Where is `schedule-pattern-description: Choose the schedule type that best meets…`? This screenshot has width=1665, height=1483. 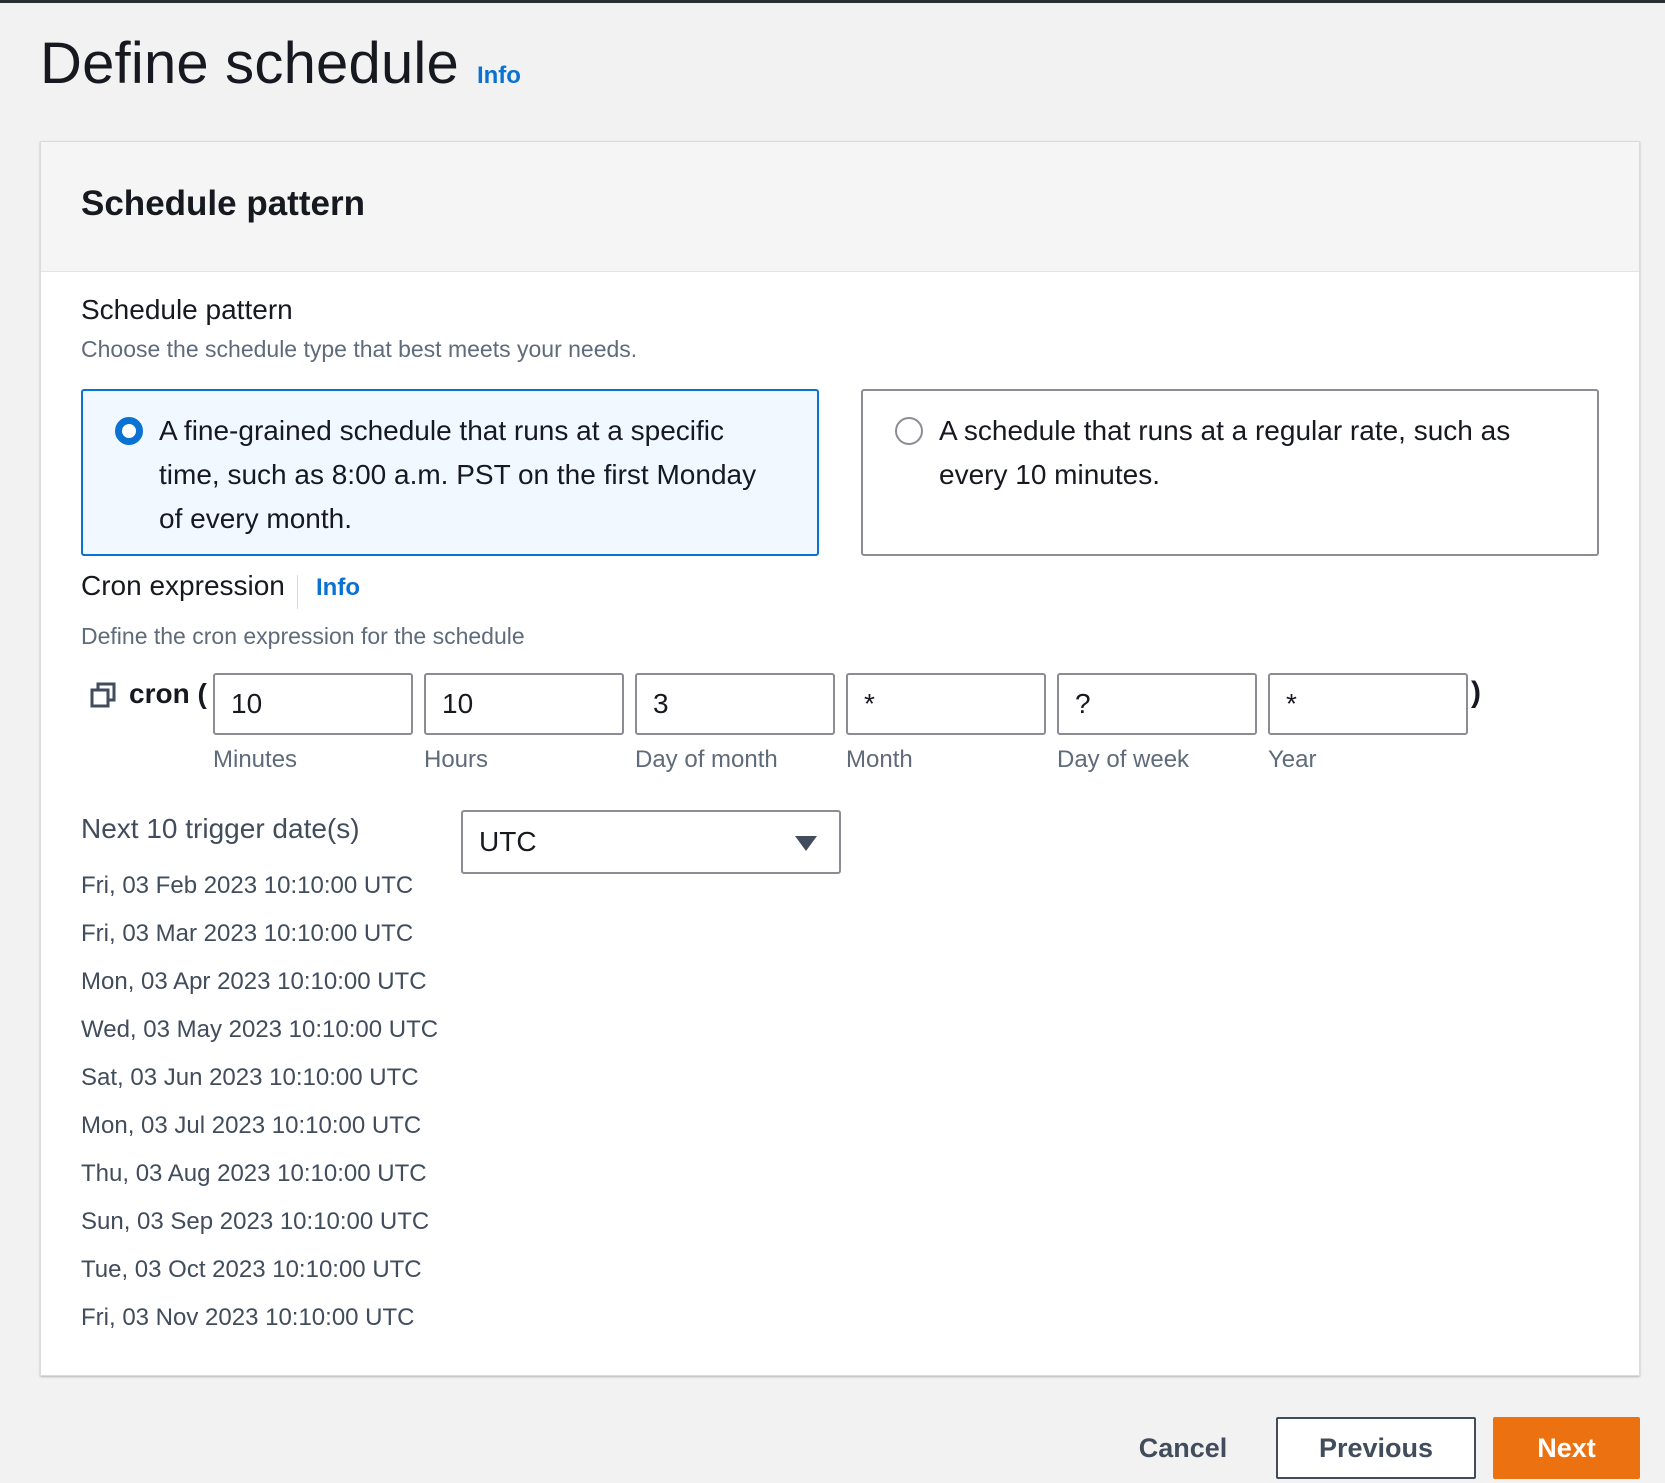 schedule-pattern-description: Choose the schedule type that best meets… is located at coordinates (359, 349).